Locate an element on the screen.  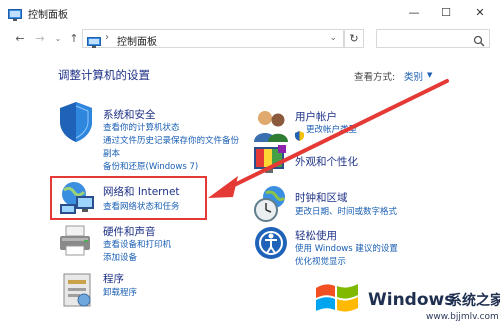
forward-button: → is located at coordinates (40, 38).